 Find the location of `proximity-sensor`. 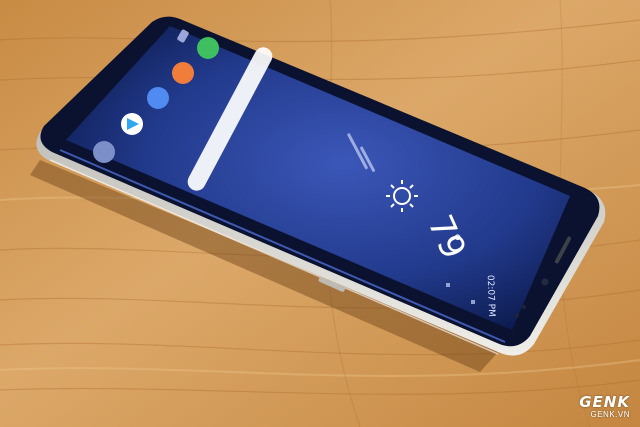

proximity-sensor is located at coordinates (524, 307).